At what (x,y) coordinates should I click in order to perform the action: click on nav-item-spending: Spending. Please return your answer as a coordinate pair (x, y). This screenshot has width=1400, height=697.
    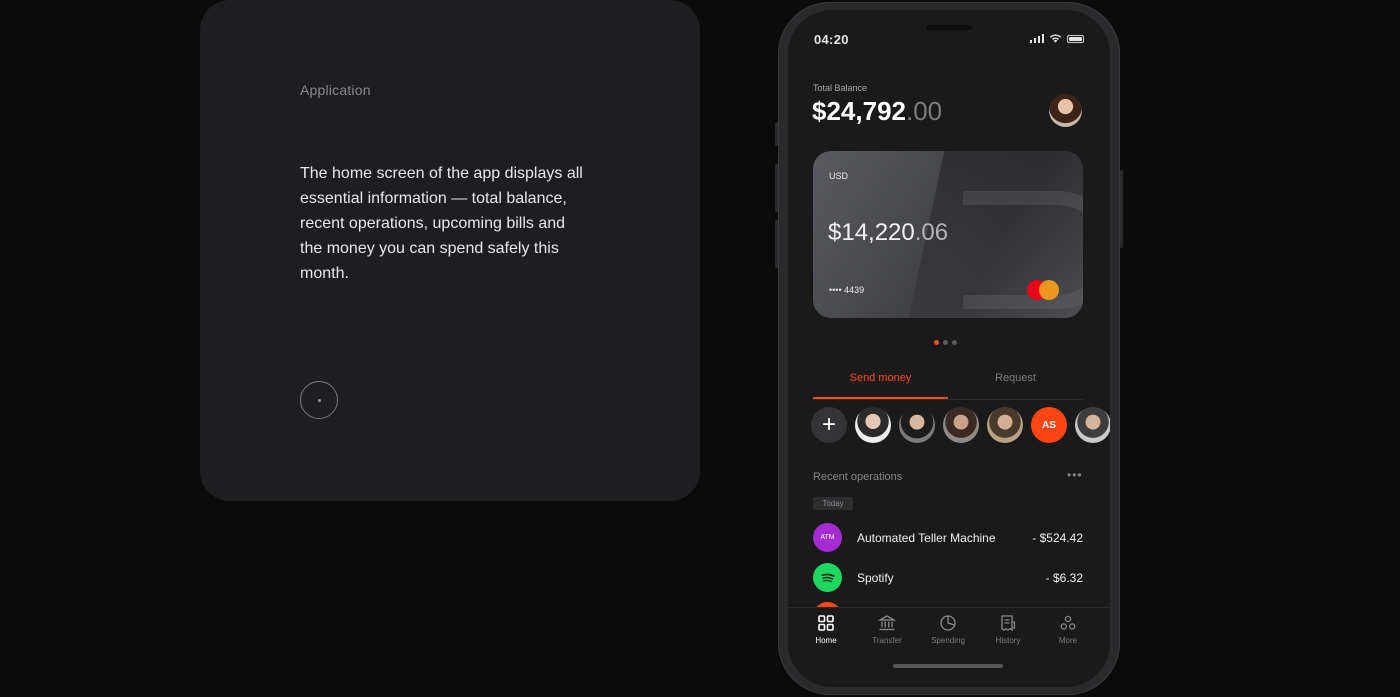
    Looking at the image, I should click on (948, 629).